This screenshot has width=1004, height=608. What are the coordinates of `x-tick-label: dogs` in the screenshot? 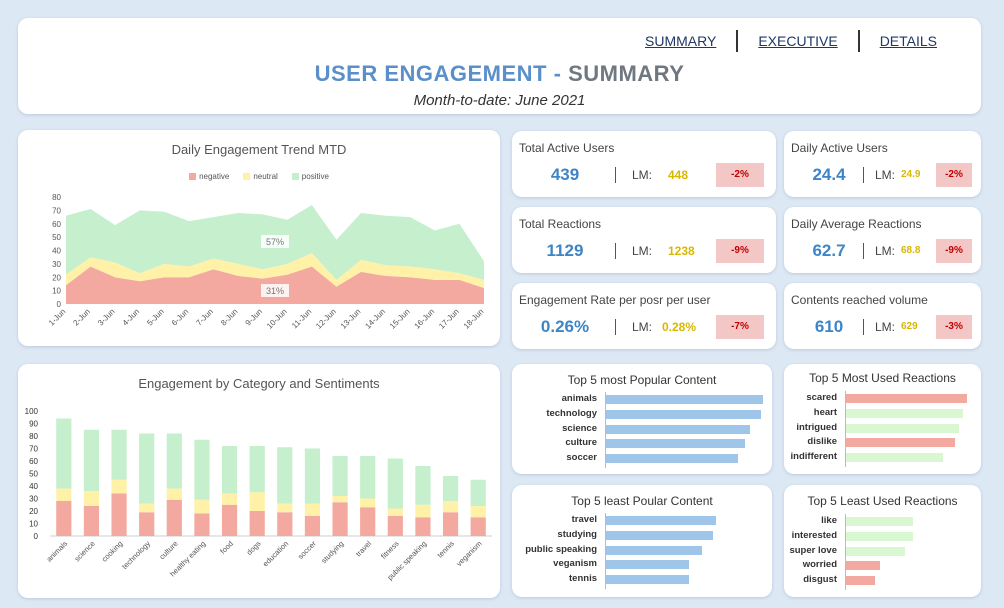 It's located at (254, 548).